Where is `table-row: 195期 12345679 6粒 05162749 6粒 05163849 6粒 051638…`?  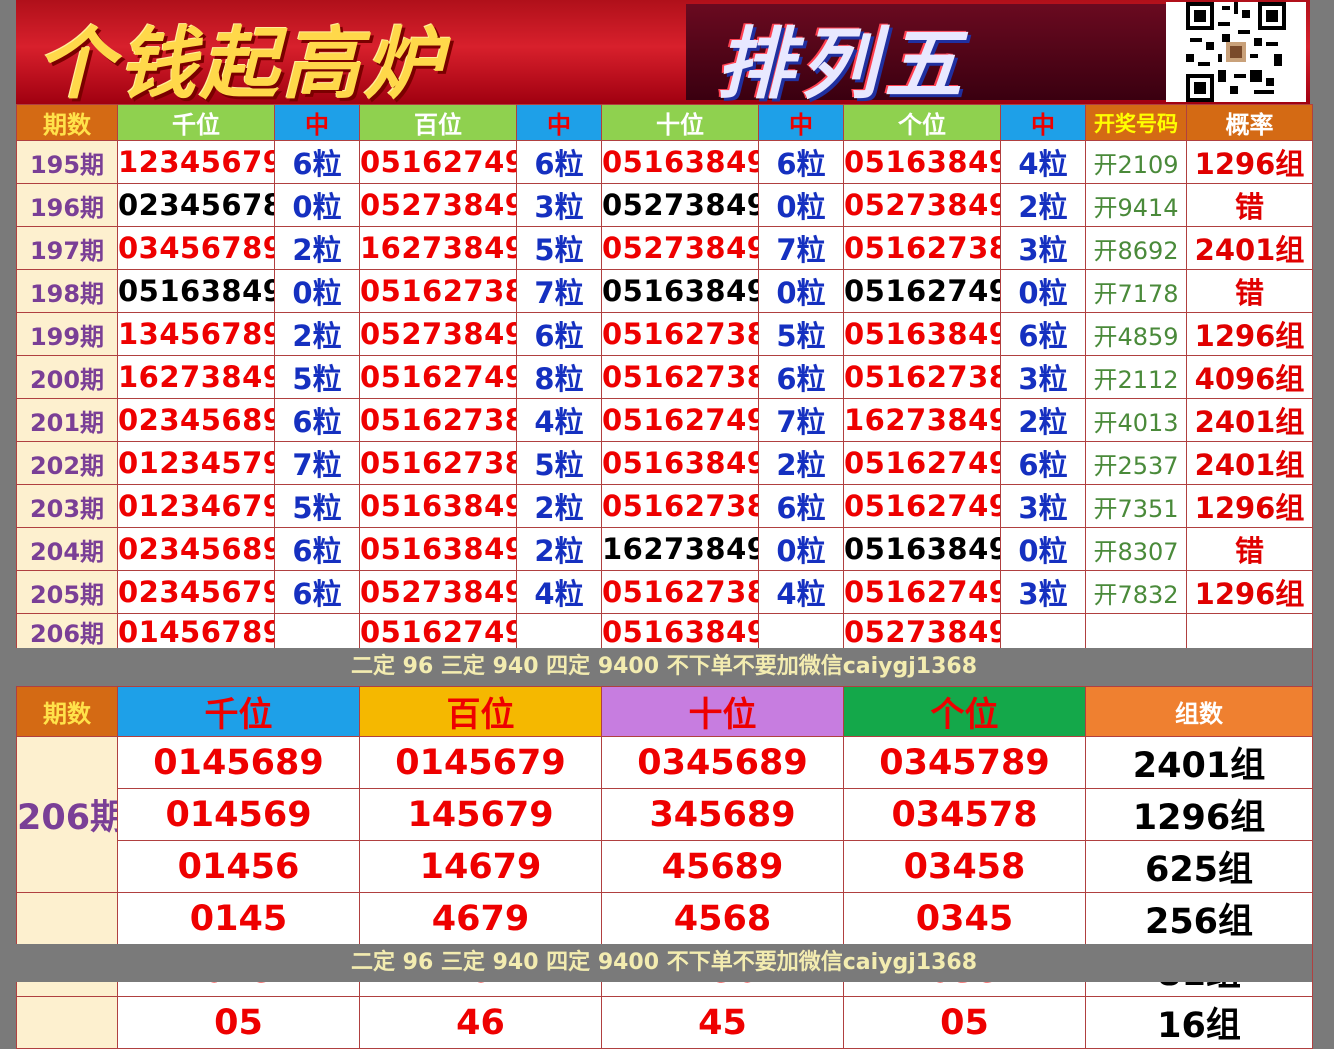
table-row: 195期 12345679 6粒 05162749 6粒 05163849 6粒 051638… is located at coordinates (664, 162).